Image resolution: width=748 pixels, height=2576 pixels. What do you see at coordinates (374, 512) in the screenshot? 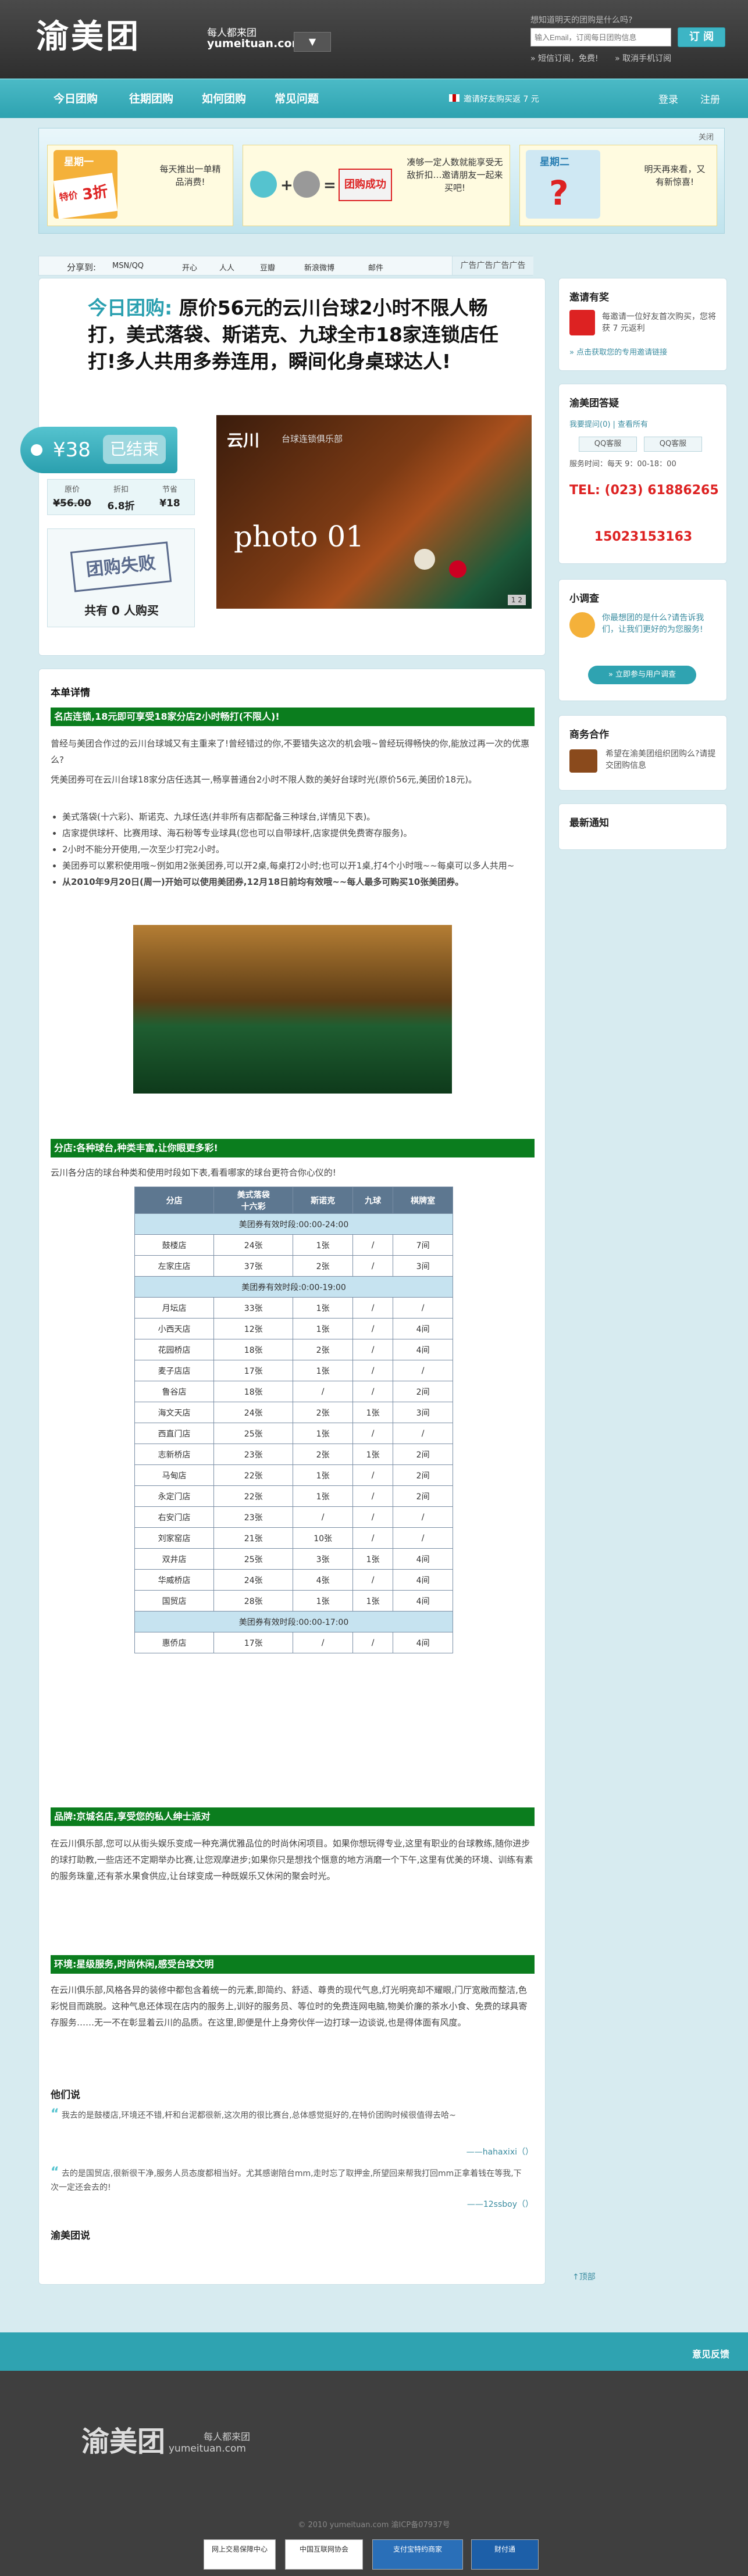
I see `deal-photo: 云川 台球连锁俱乐部 photo 01 1 2` at bounding box center [374, 512].